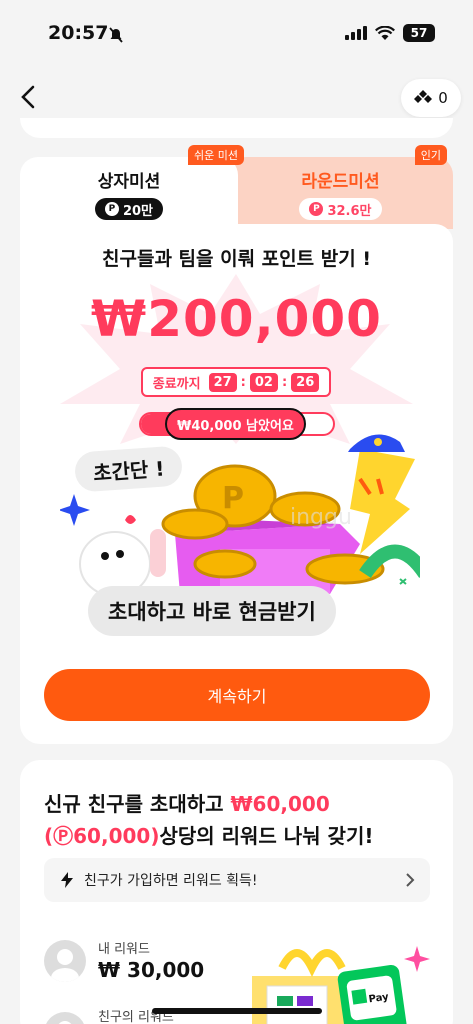  I want to click on previous-card-edge, so click(236, 128).